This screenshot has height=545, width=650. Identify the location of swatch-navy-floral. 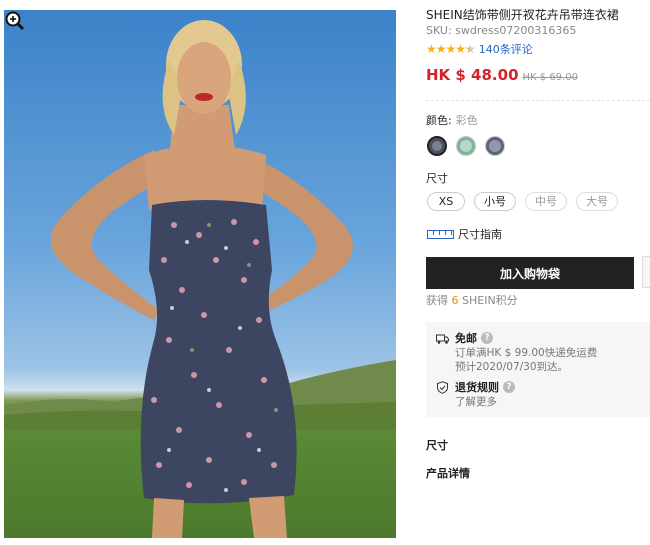
(495, 146).